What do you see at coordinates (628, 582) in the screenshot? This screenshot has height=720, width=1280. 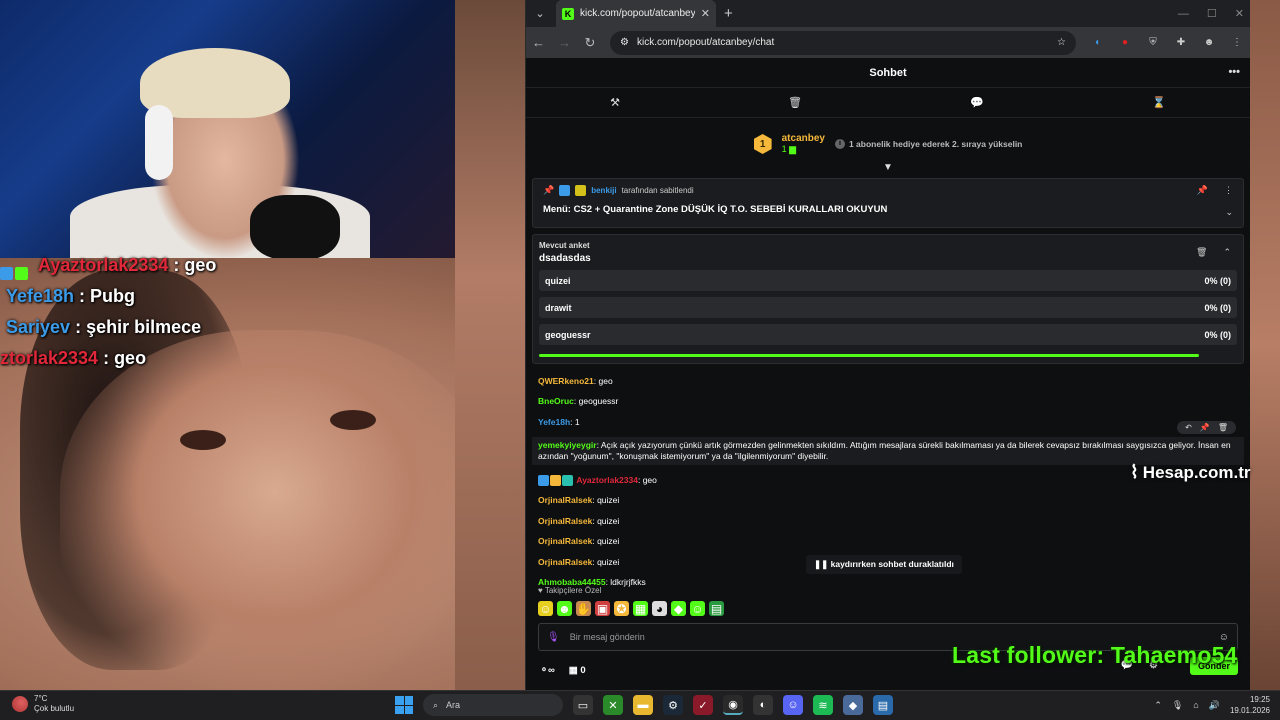 I see `chat-text: ldkrjrjfkks` at bounding box center [628, 582].